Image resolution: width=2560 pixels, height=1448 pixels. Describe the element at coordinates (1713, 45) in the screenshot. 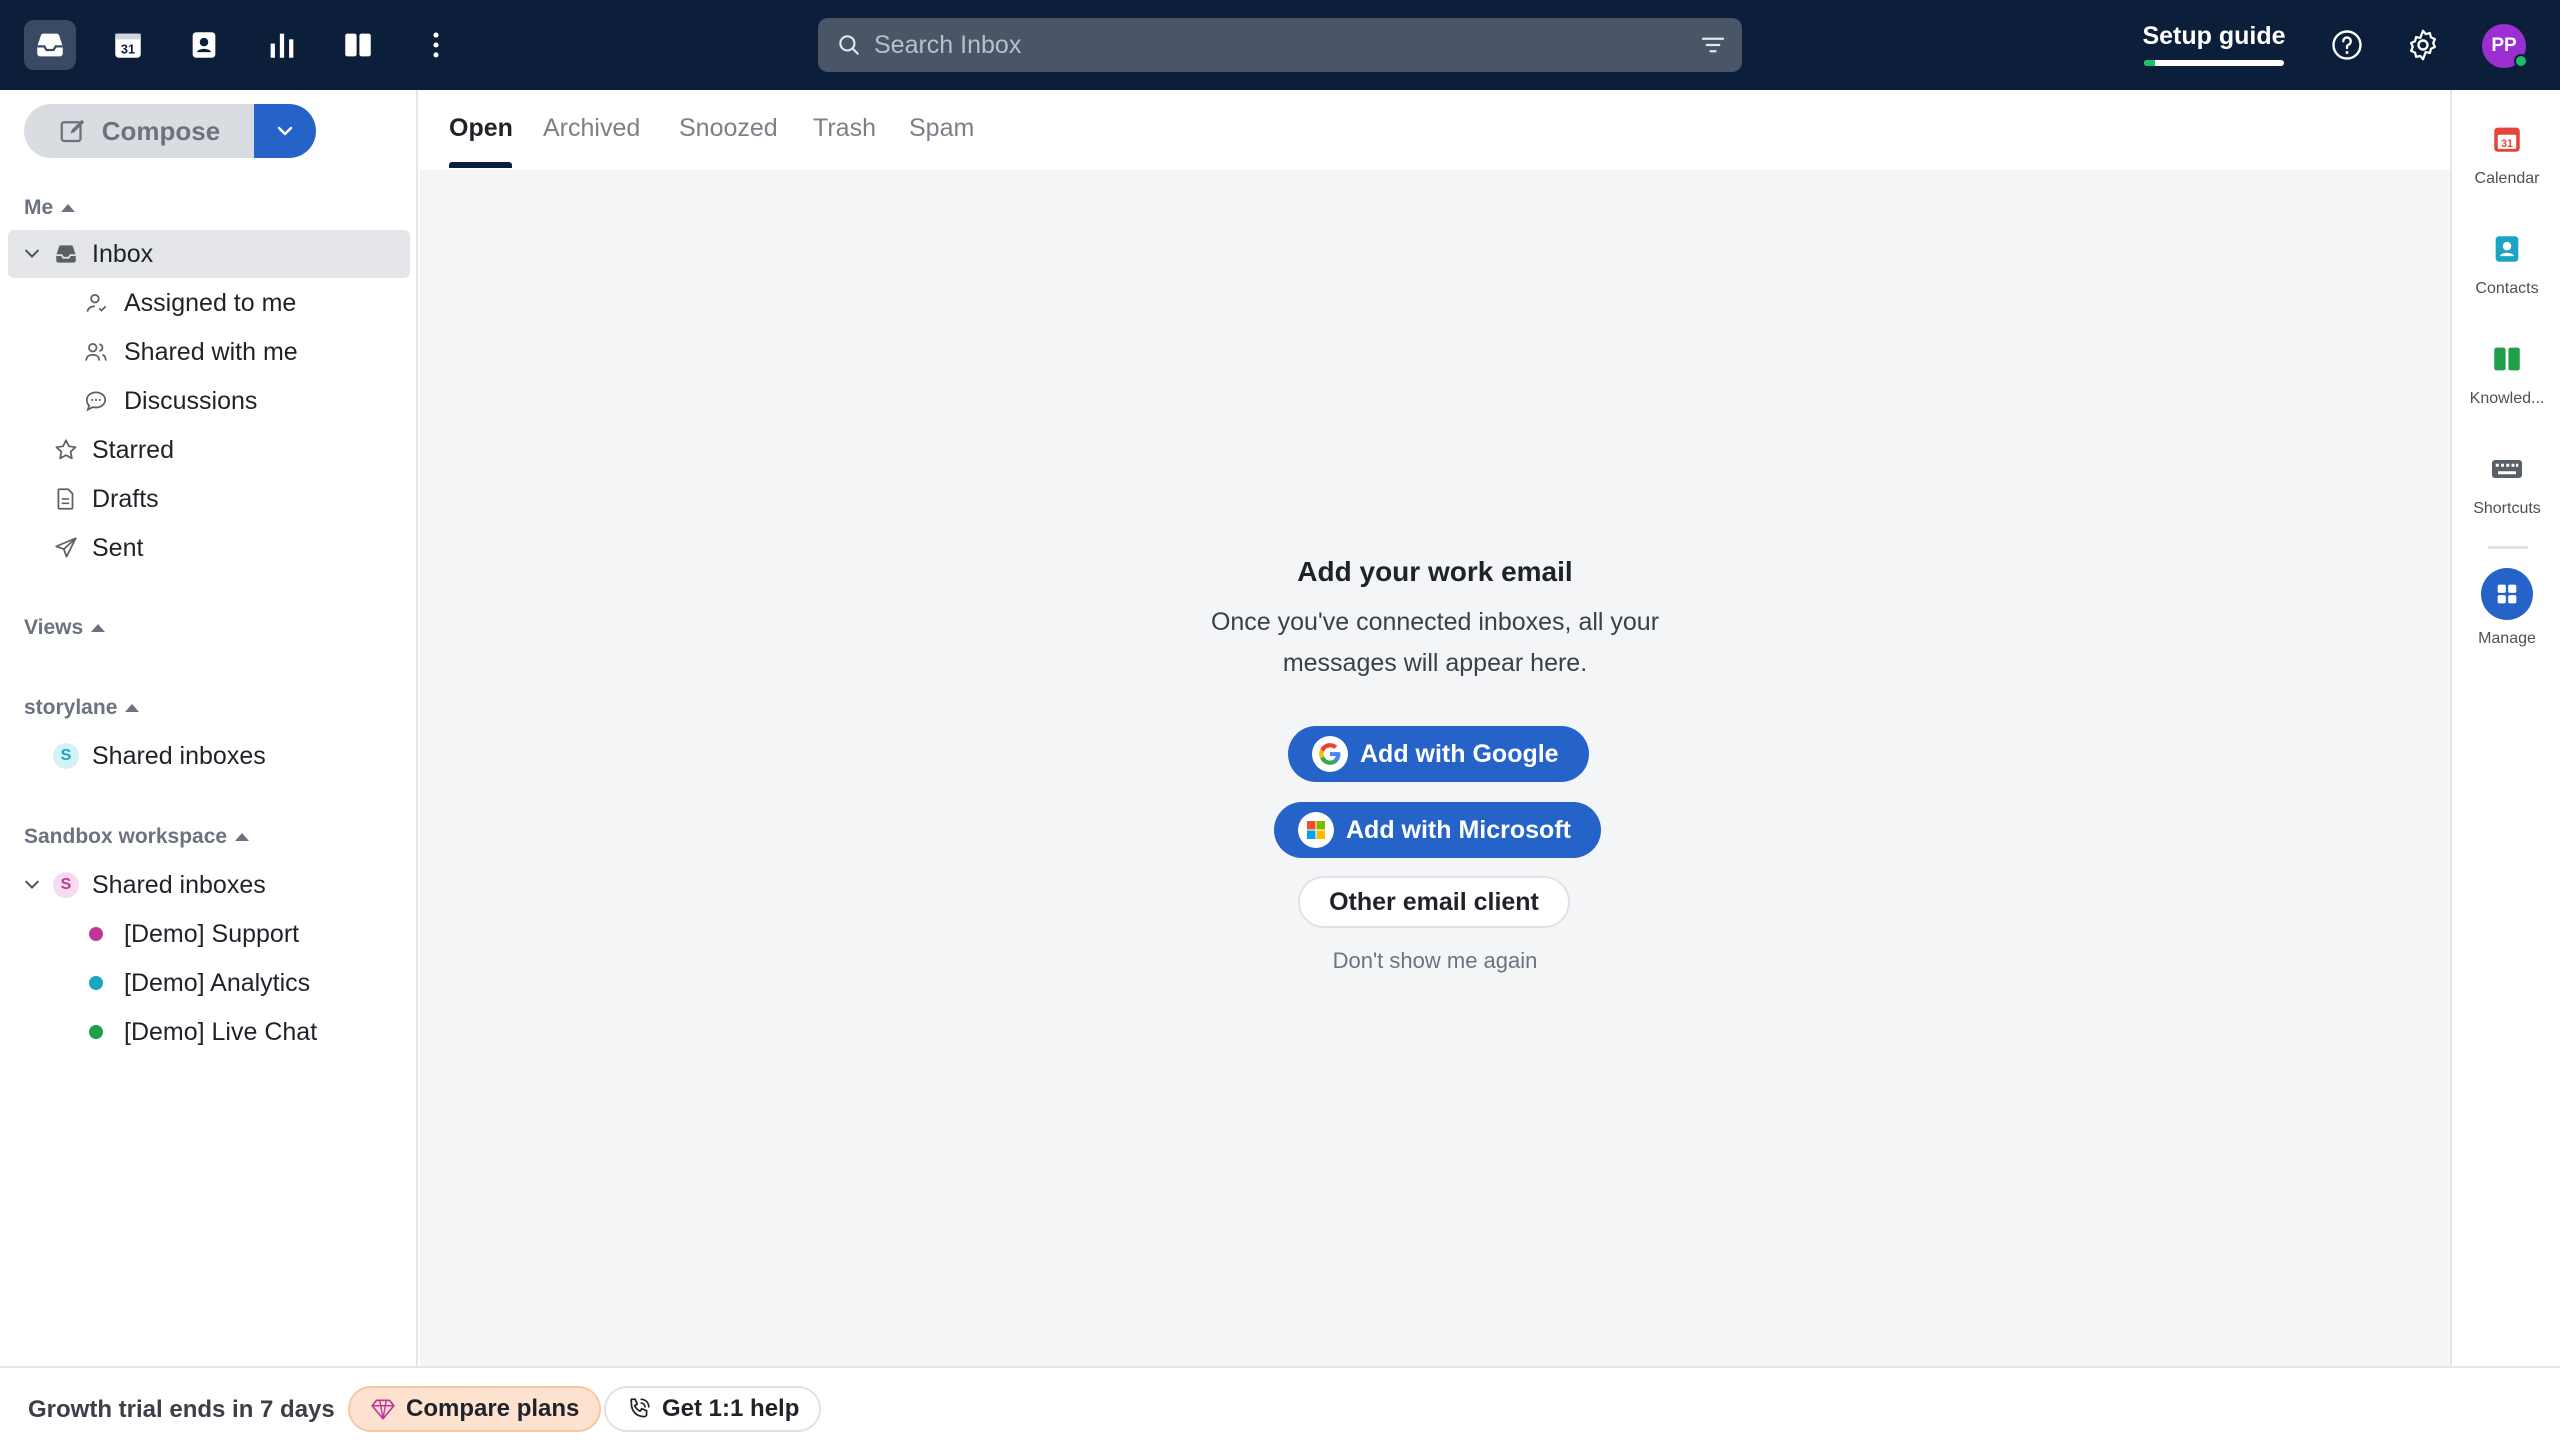

I see `filter-icon` at that location.